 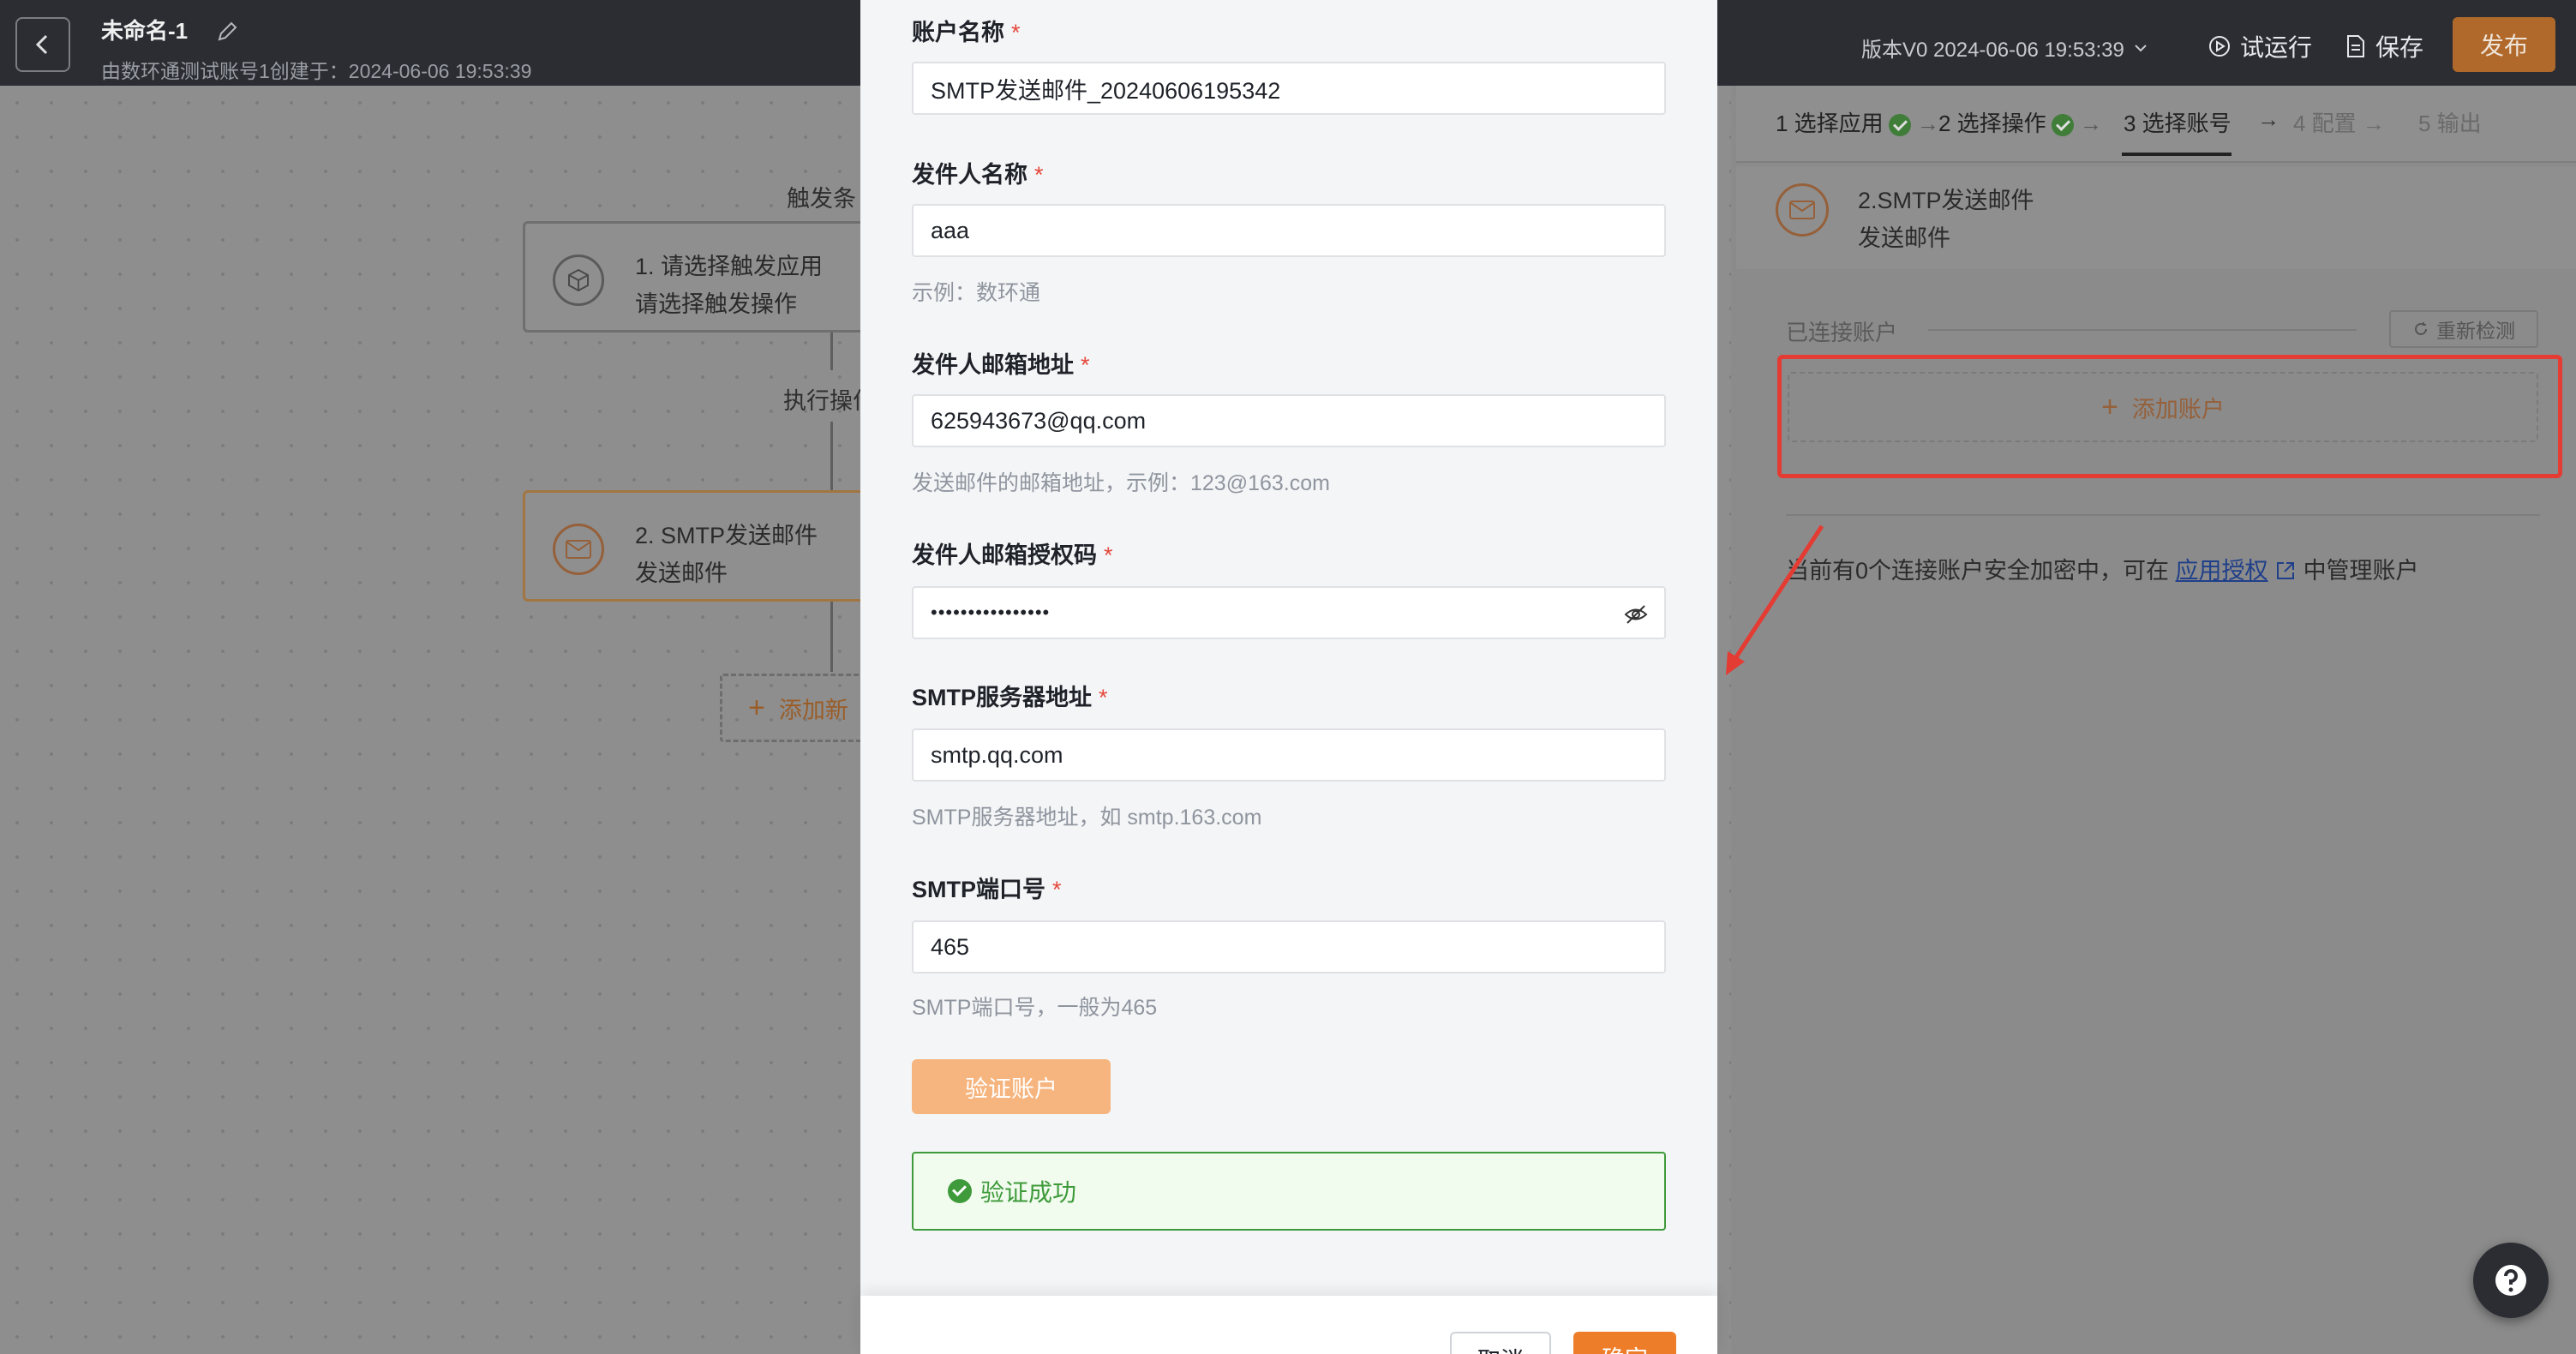 What do you see at coordinates (1121, 483) in the screenshot?
I see `sender-email-hint: 发送邮件的邮箱地址，示例：123@163.com` at bounding box center [1121, 483].